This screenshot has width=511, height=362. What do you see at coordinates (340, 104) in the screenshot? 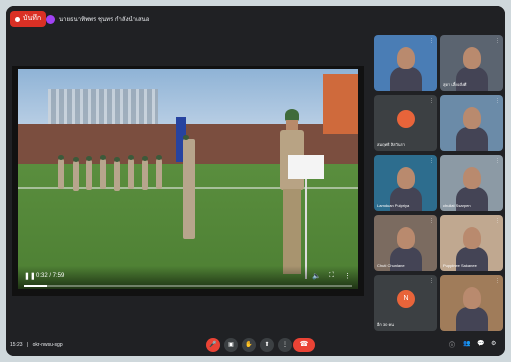
I see `video-building` at bounding box center [340, 104].